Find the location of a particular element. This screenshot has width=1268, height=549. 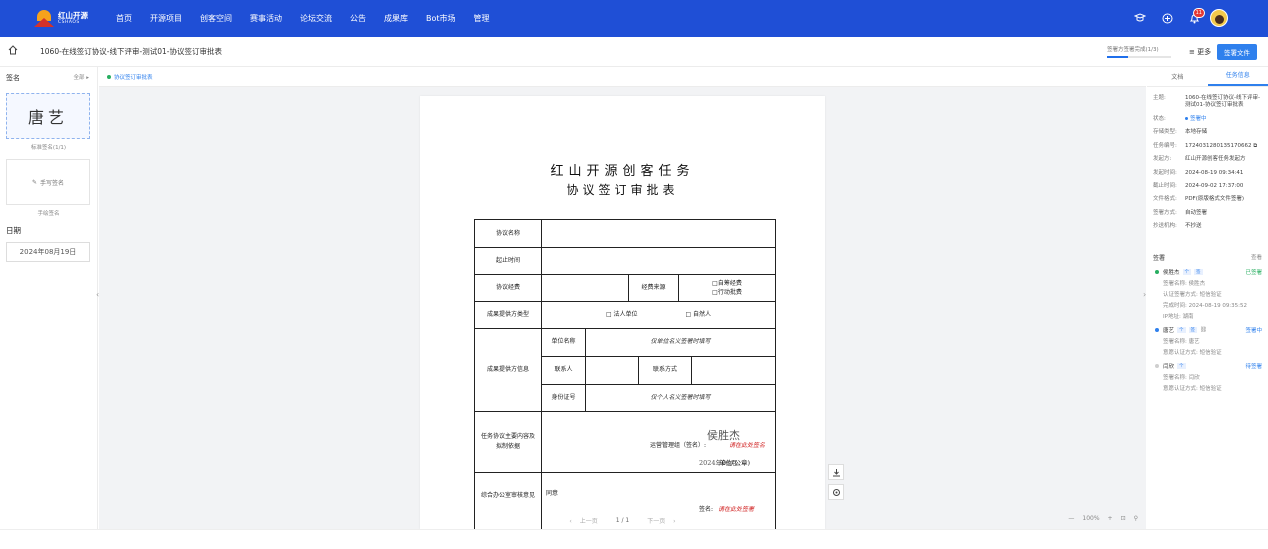

all-filter: 全部 ▸ is located at coordinates (81, 78).